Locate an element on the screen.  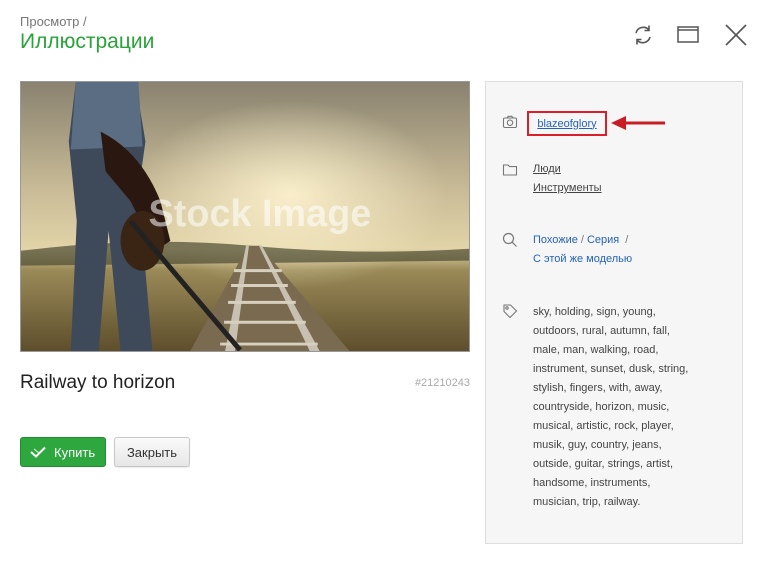
folder-icon is located at coordinates (510, 170).